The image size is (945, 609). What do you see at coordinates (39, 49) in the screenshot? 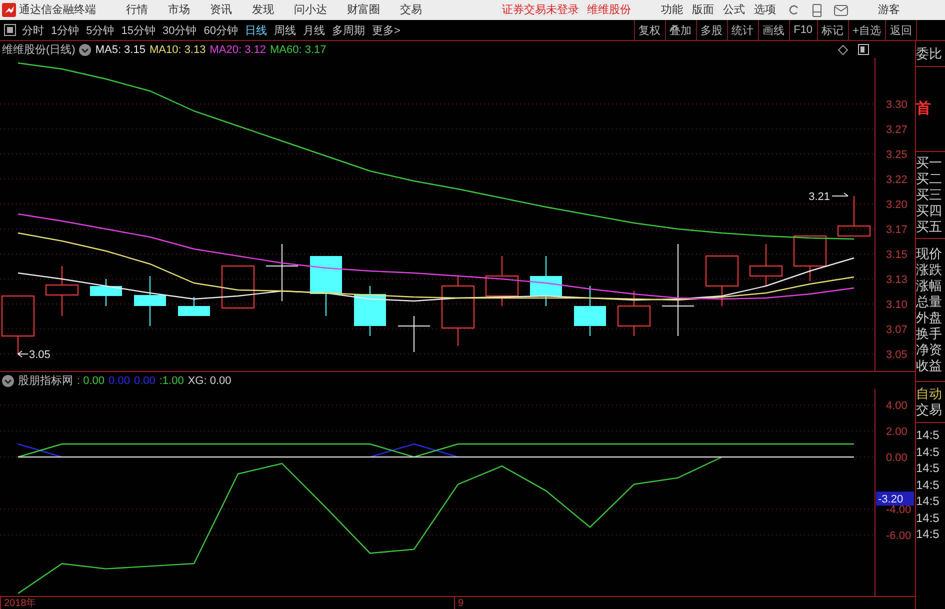
I see `legend-title: 维维股份(日线)` at bounding box center [39, 49].